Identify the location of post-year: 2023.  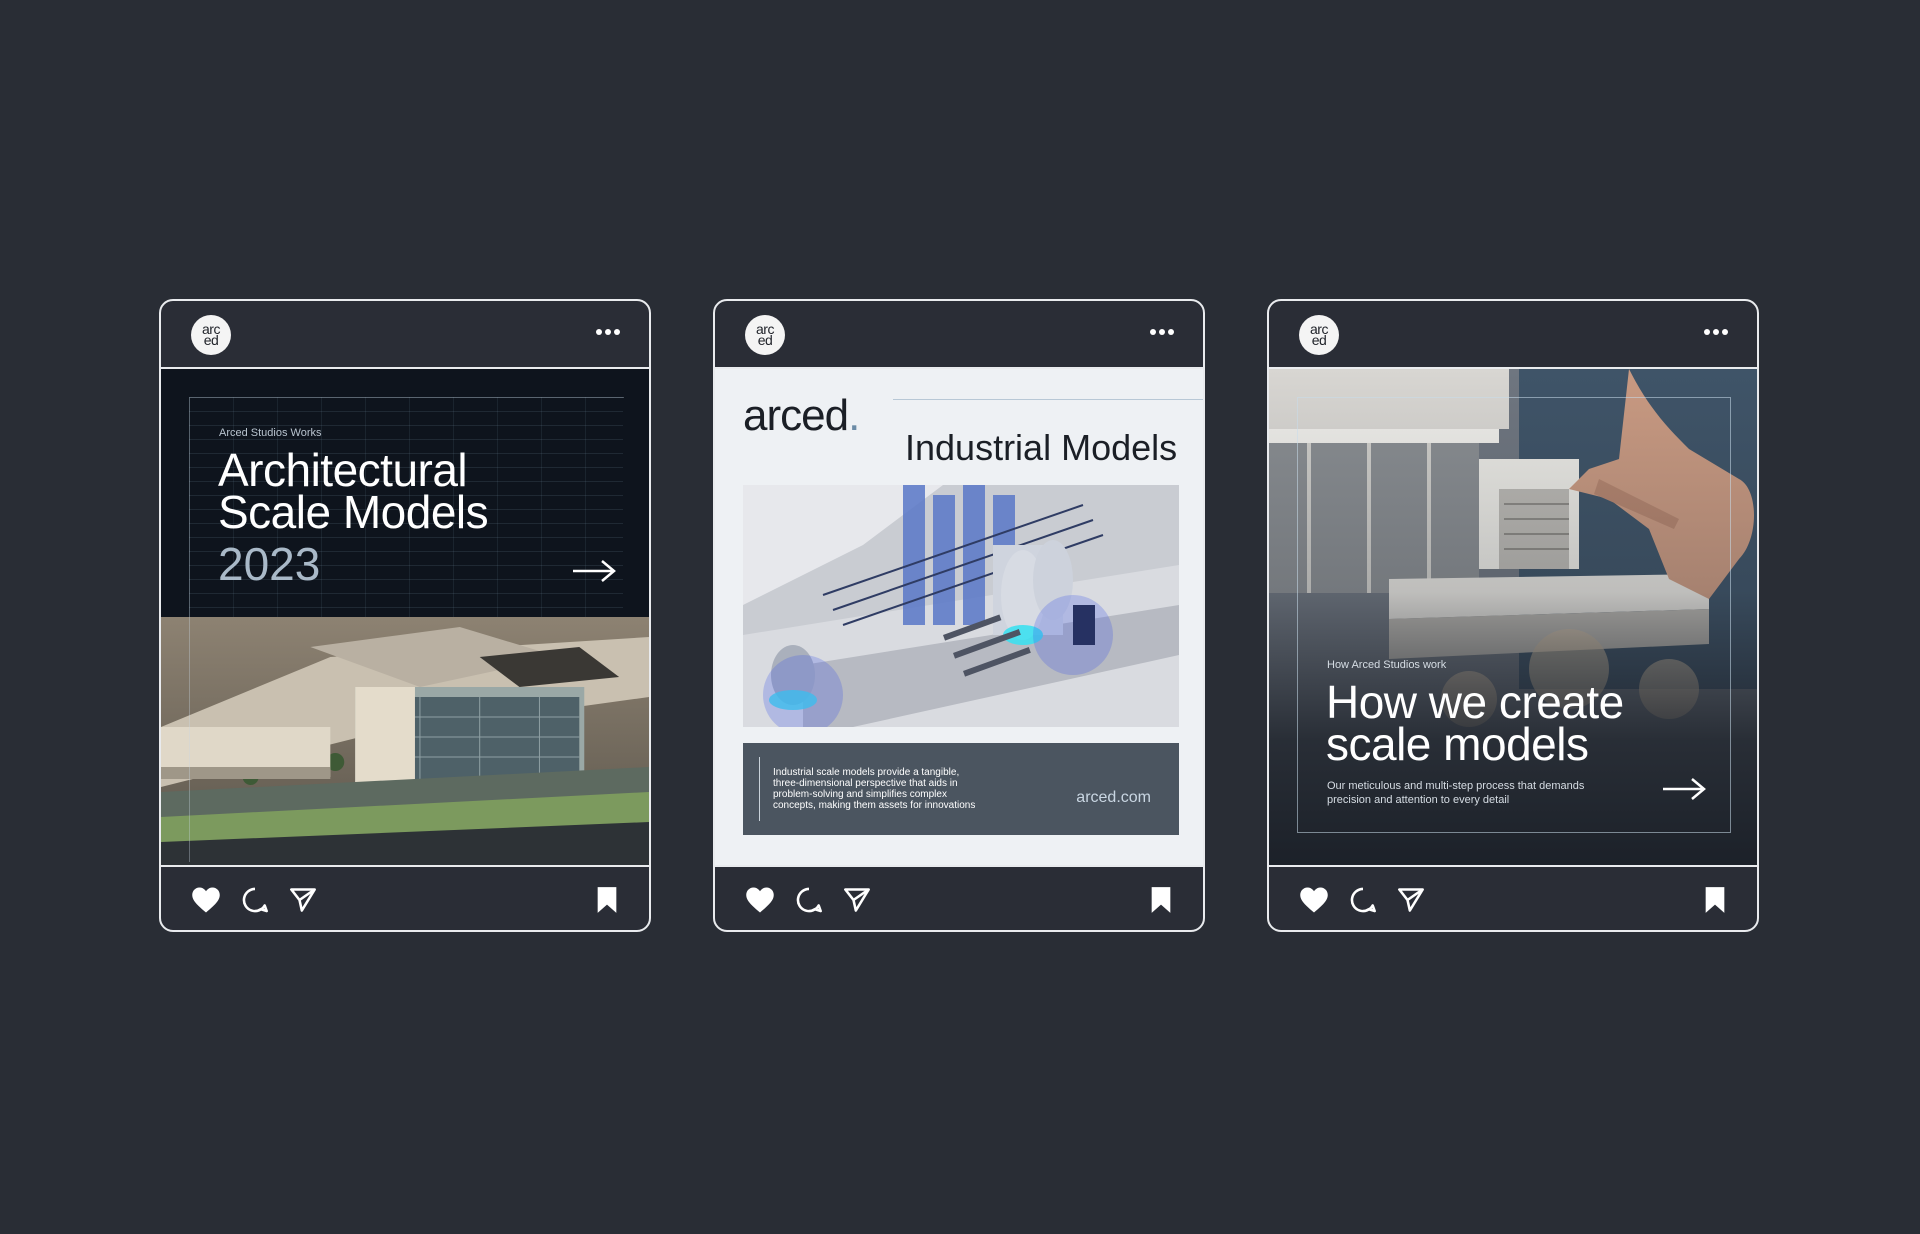
(269, 564).